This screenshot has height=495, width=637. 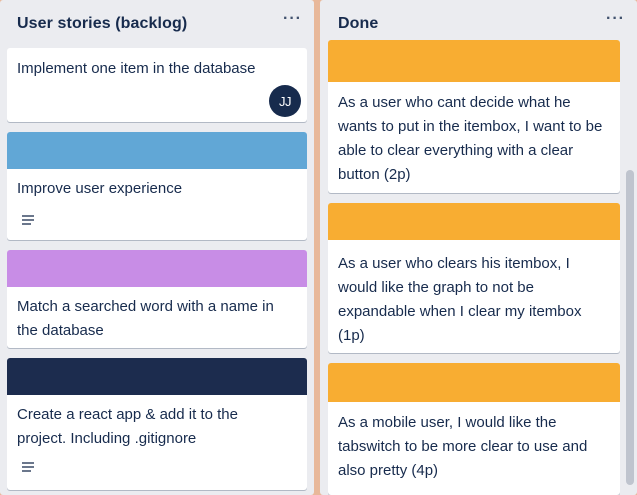 I want to click on card-title: Improve user experience, so click(x=100, y=188).